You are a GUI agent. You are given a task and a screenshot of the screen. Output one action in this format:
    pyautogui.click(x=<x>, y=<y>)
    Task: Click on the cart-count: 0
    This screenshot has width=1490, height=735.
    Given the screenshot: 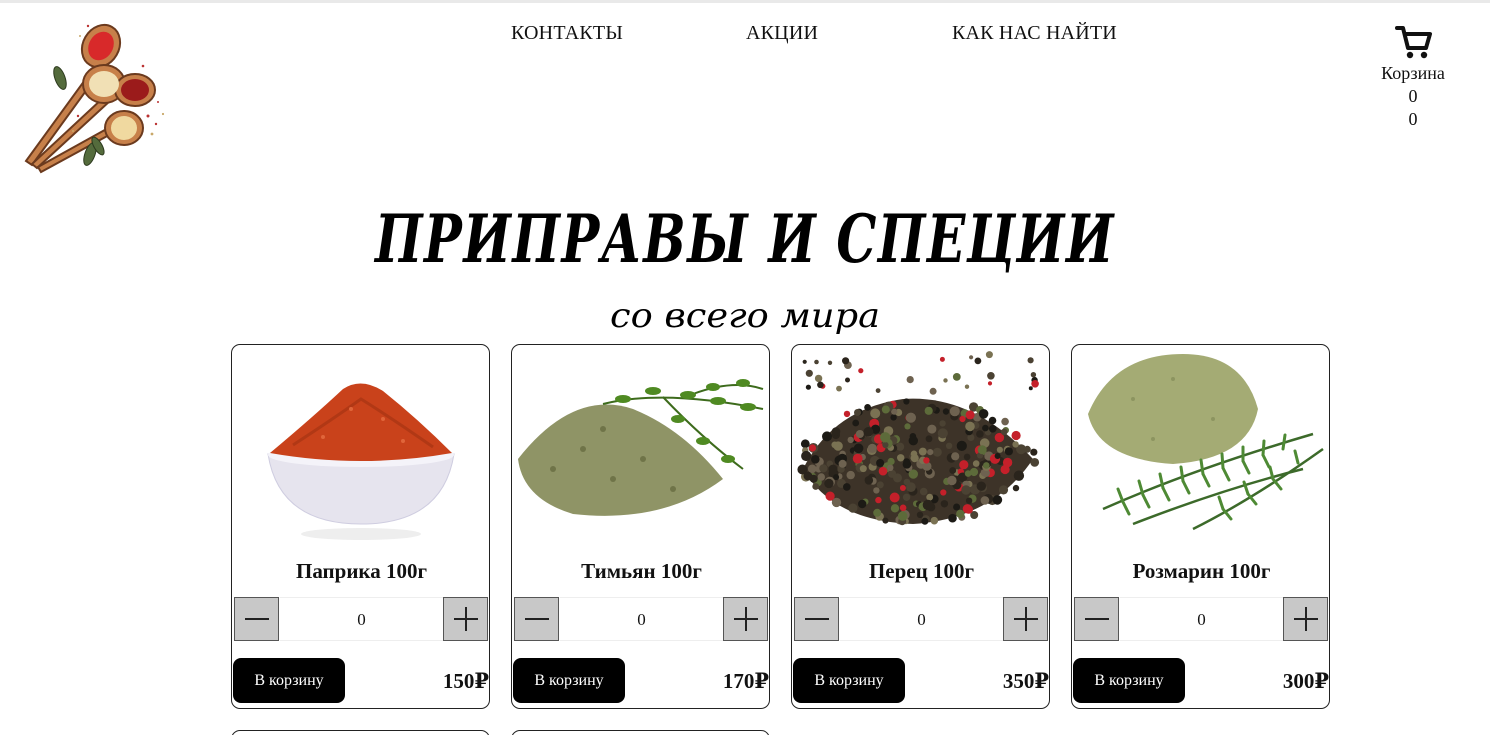 What is the action you would take?
    pyautogui.click(x=1413, y=96)
    